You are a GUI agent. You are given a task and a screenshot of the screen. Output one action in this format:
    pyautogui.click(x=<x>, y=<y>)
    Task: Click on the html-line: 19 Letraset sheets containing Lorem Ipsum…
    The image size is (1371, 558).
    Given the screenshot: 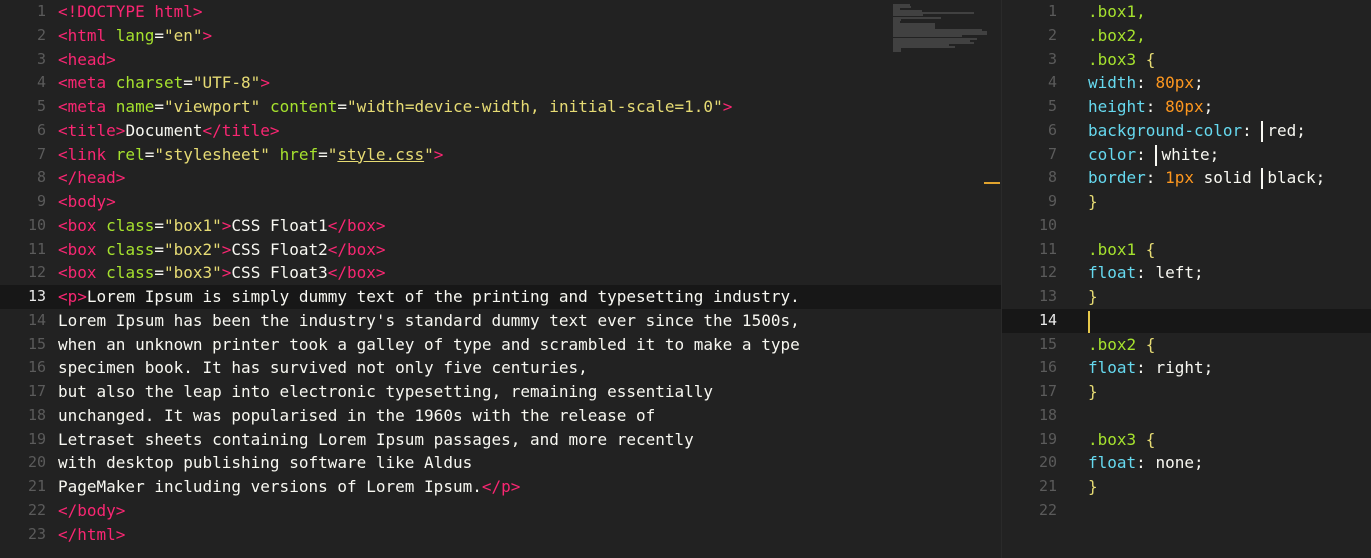 What is the action you would take?
    pyautogui.click(x=500, y=440)
    